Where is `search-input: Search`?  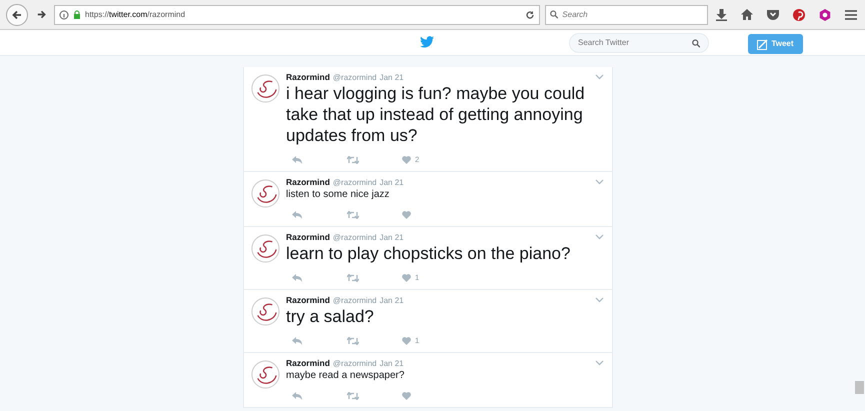 search-input: Search is located at coordinates (632, 14).